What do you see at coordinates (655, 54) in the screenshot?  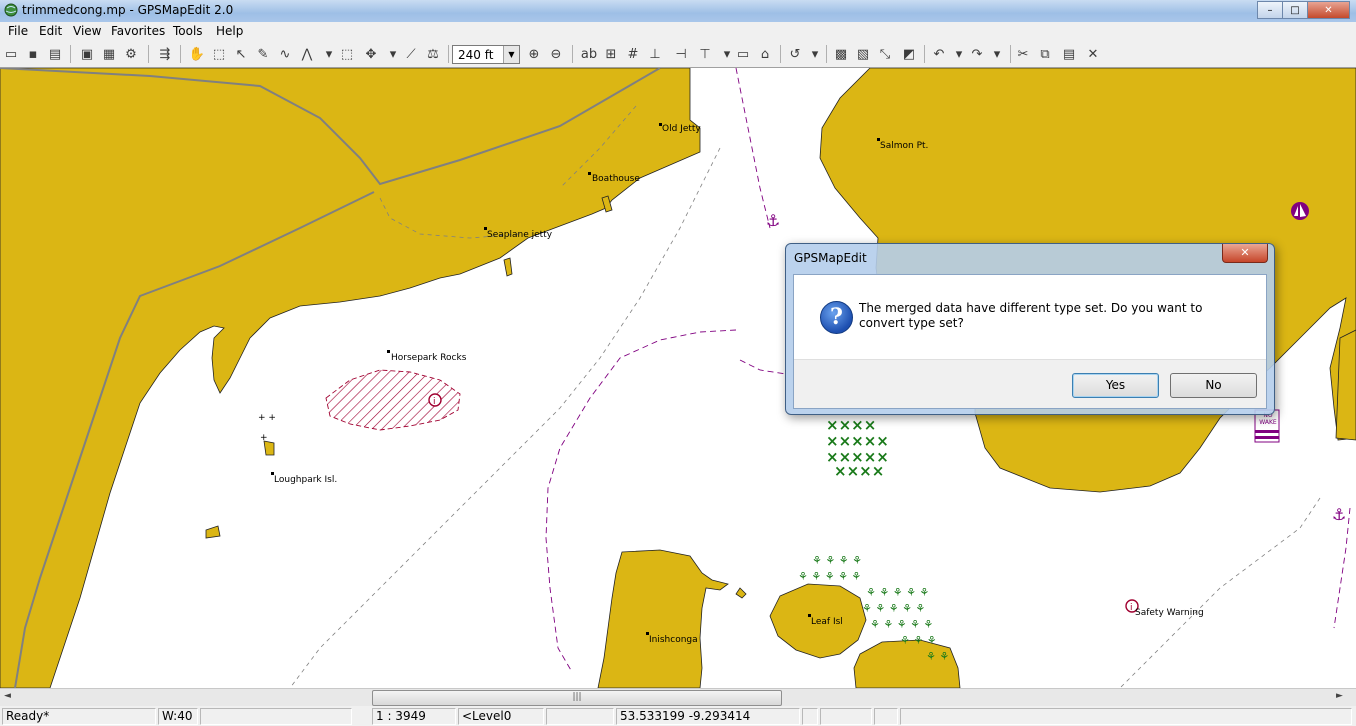 I see `nodes-icon: ⊥` at bounding box center [655, 54].